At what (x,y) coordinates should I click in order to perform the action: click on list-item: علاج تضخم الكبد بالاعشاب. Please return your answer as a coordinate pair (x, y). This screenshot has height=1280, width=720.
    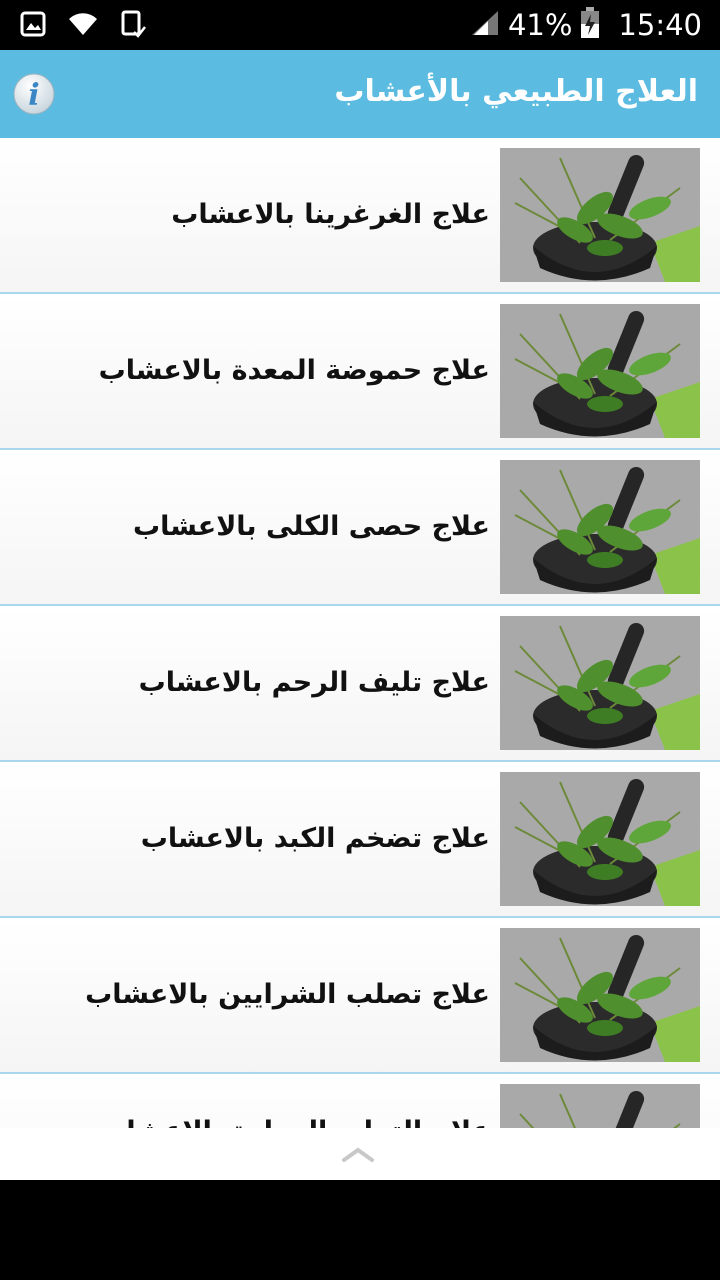
    Looking at the image, I should click on (360, 840).